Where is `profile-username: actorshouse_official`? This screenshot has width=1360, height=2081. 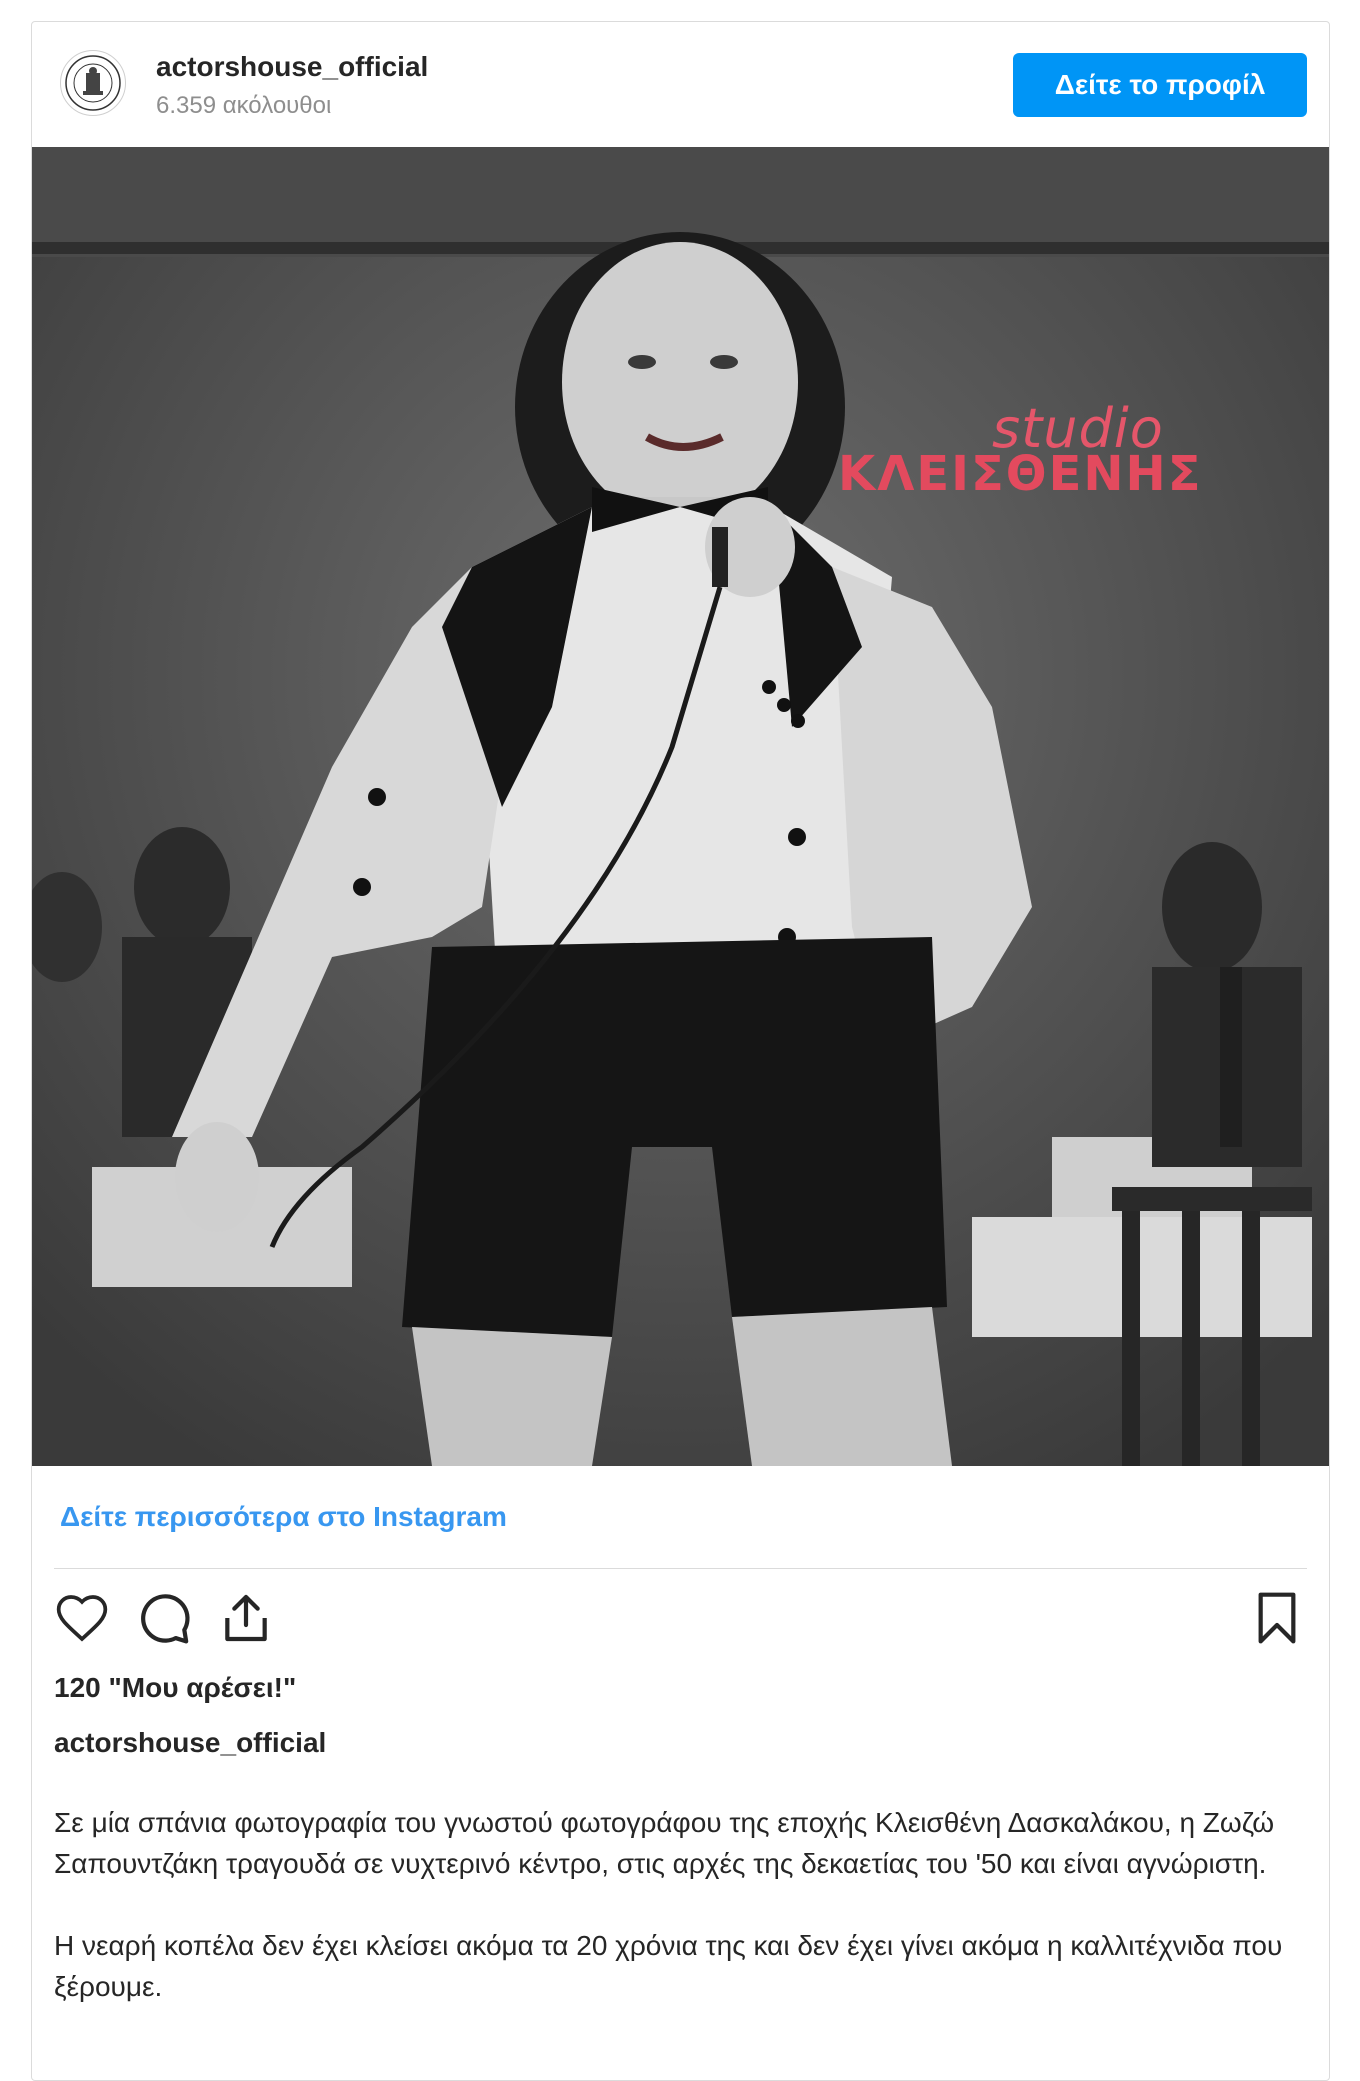 profile-username: actorshouse_official is located at coordinates (292, 67).